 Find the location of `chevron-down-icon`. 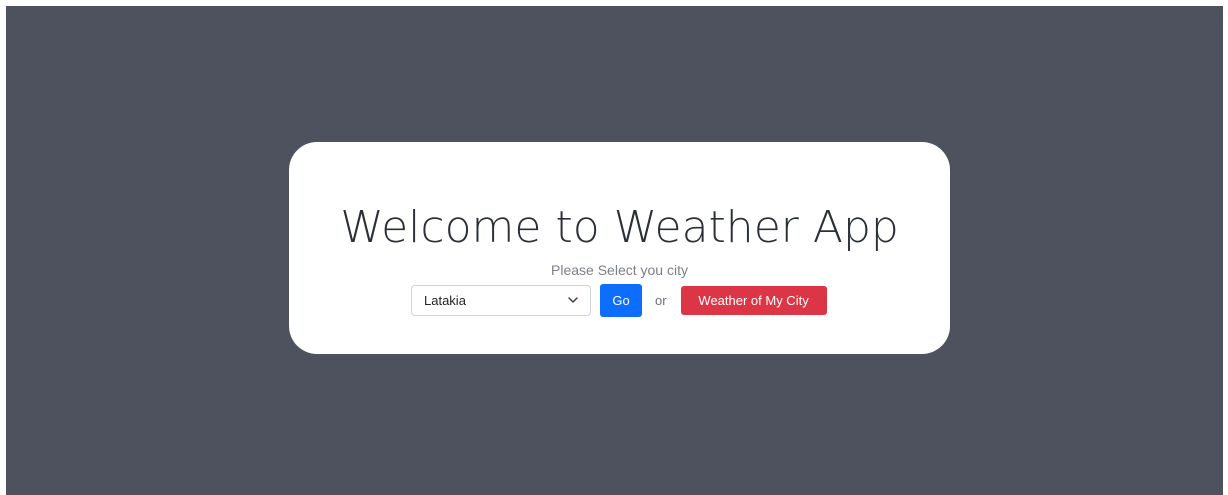

chevron-down-icon is located at coordinates (573, 299).